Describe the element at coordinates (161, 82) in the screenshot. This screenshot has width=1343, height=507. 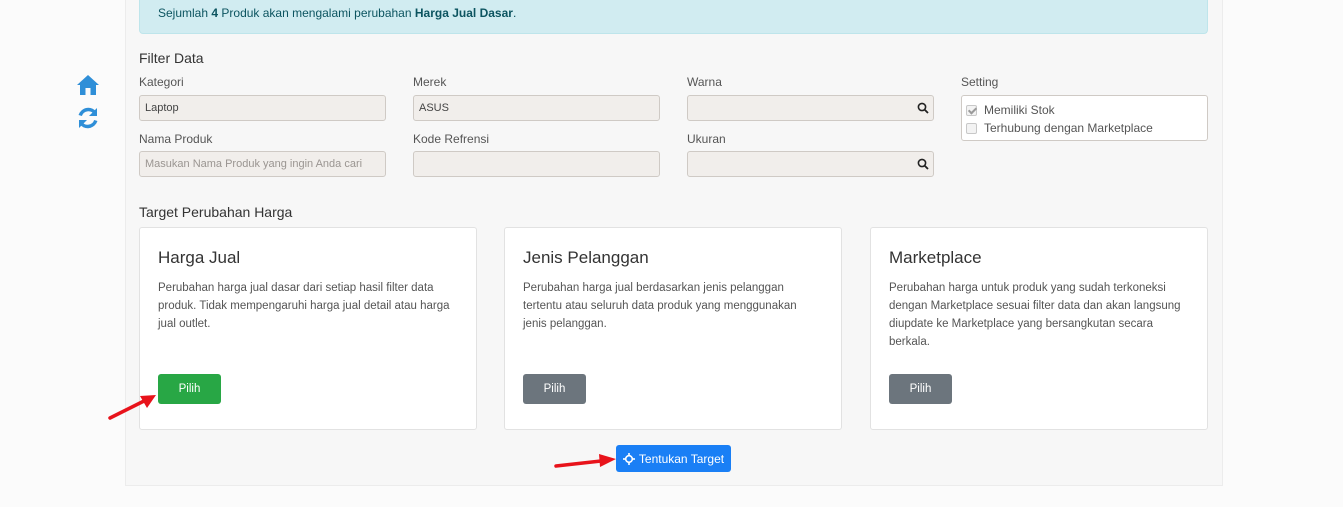
I see `kategori-label: Kategori` at that location.